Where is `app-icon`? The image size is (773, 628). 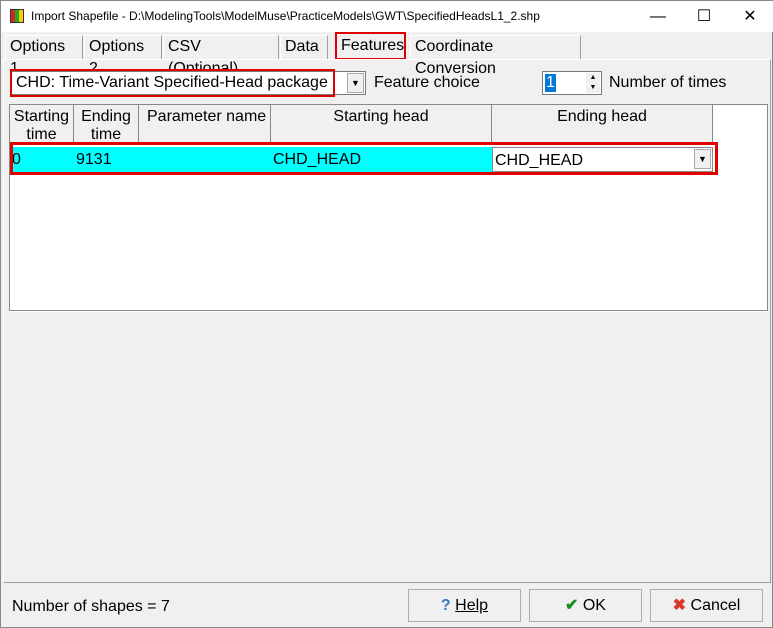
app-icon is located at coordinates (17, 16).